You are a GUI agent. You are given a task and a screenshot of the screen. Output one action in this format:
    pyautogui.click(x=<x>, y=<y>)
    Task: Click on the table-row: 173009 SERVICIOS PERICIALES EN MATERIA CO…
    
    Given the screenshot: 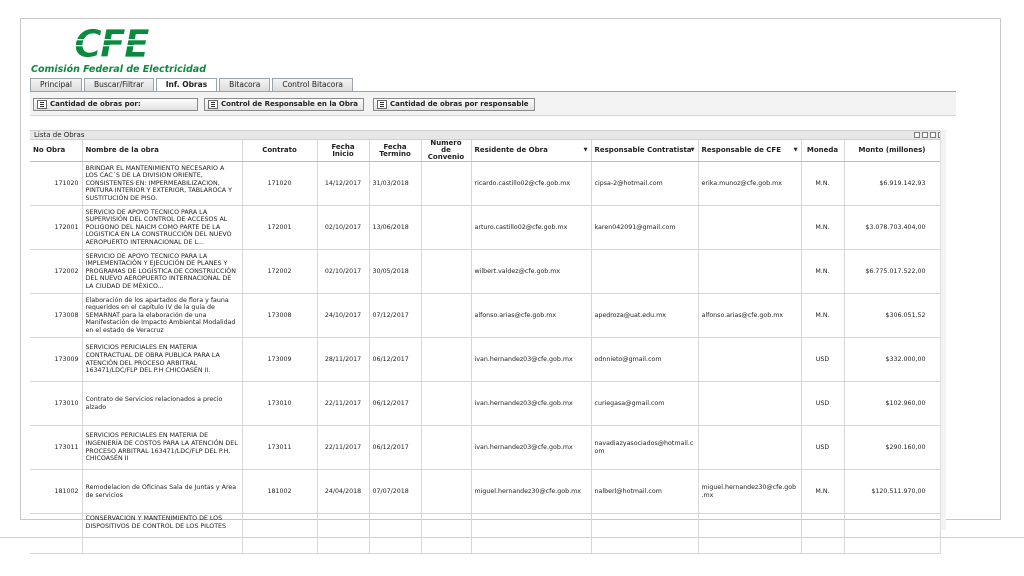 What is the action you would take?
    pyautogui.click(x=485, y=359)
    